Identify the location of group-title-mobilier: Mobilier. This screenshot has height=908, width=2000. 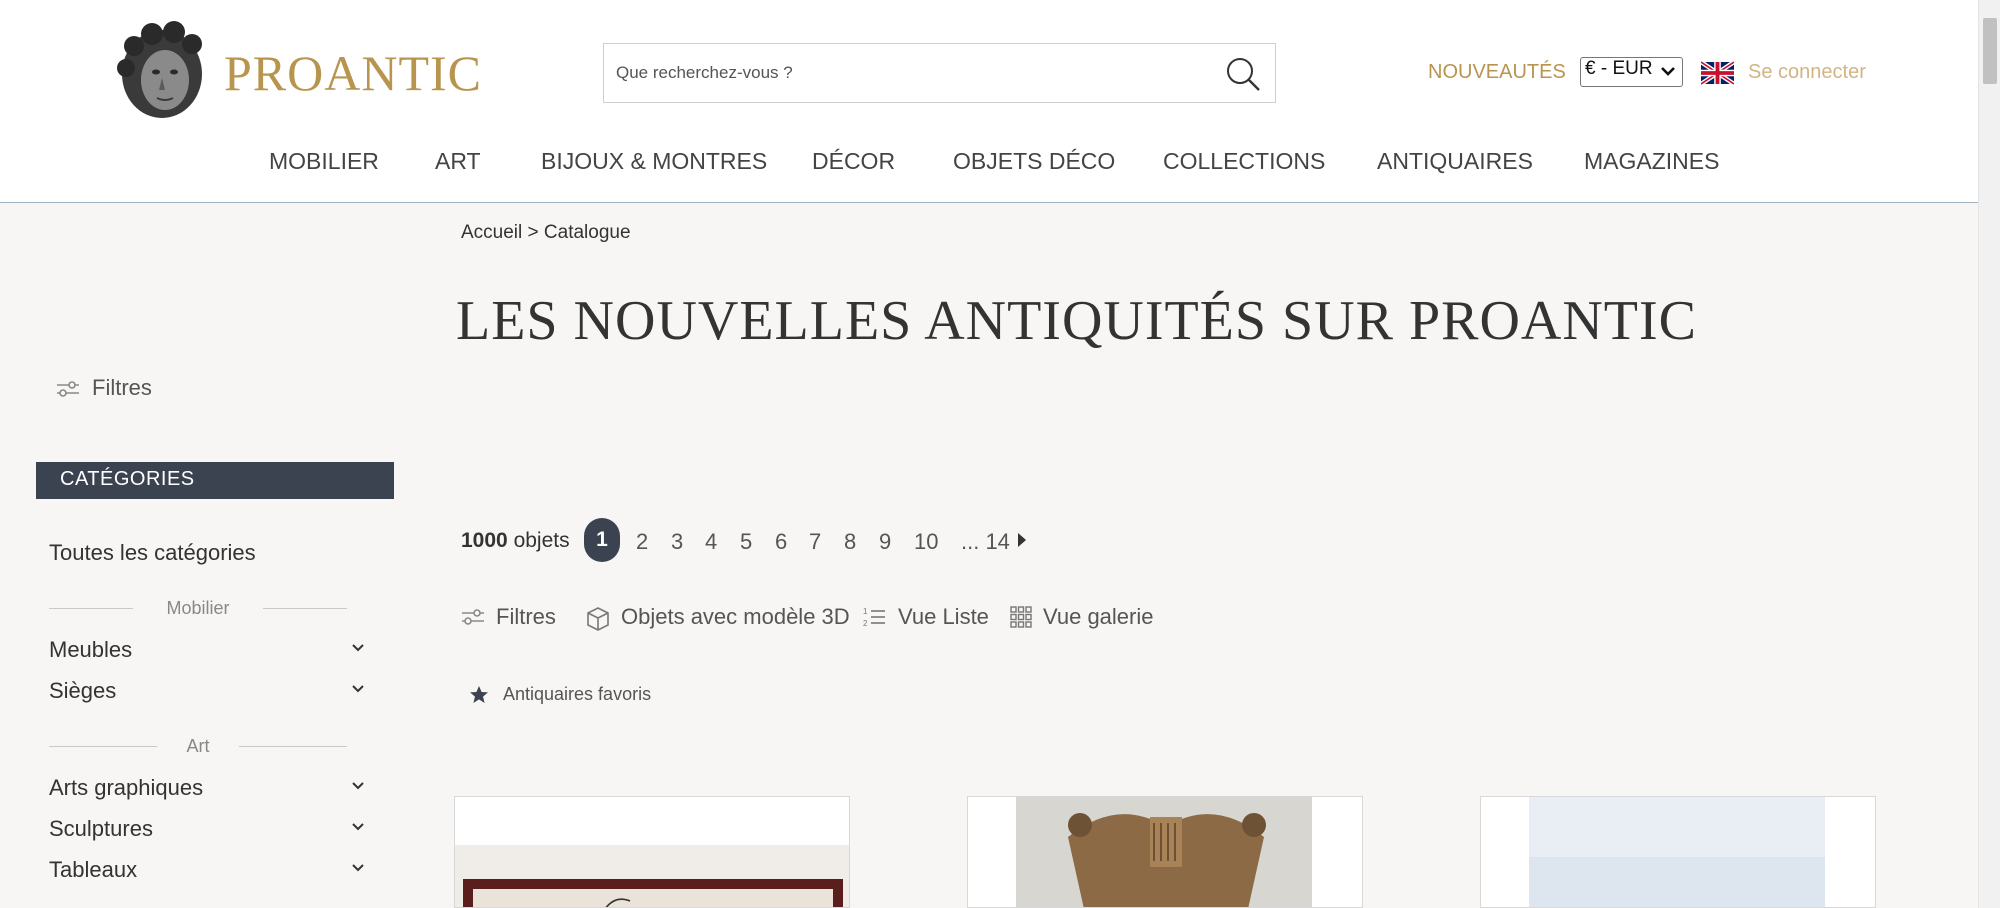
(198, 608).